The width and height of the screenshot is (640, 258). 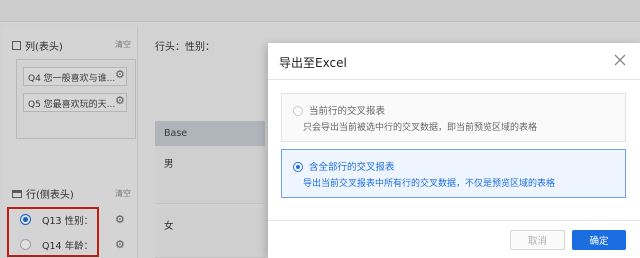 I want to click on option-current-row: 当前行的交叉报表 只会导出当前被选中行的交叉数据，即当前预览区域的表格, so click(x=453, y=117).